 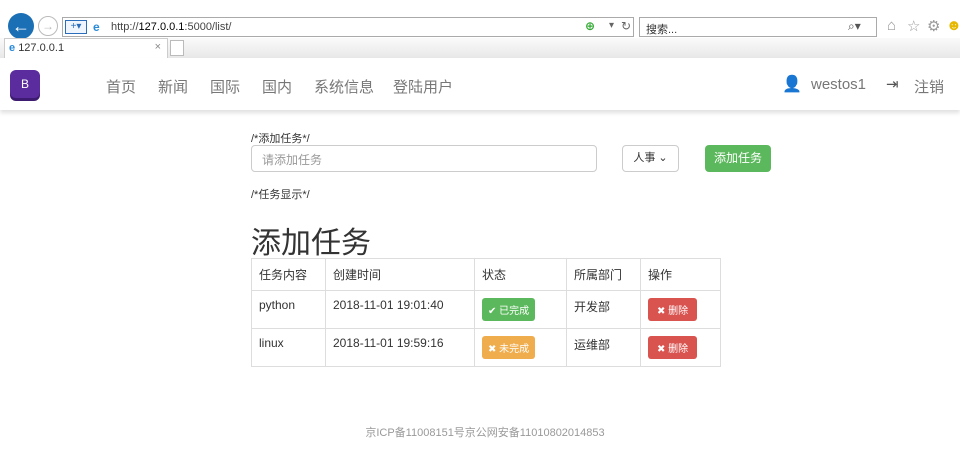 I want to click on task-department: 运维部, so click(x=603, y=347).